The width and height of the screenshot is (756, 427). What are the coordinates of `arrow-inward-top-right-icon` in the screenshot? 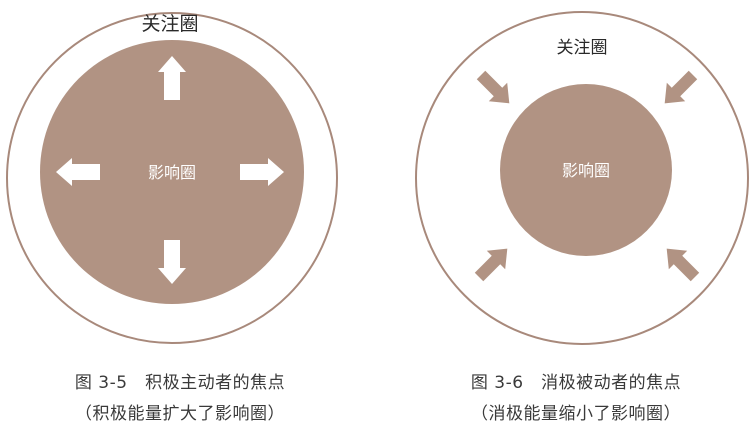 It's located at (681, 87).